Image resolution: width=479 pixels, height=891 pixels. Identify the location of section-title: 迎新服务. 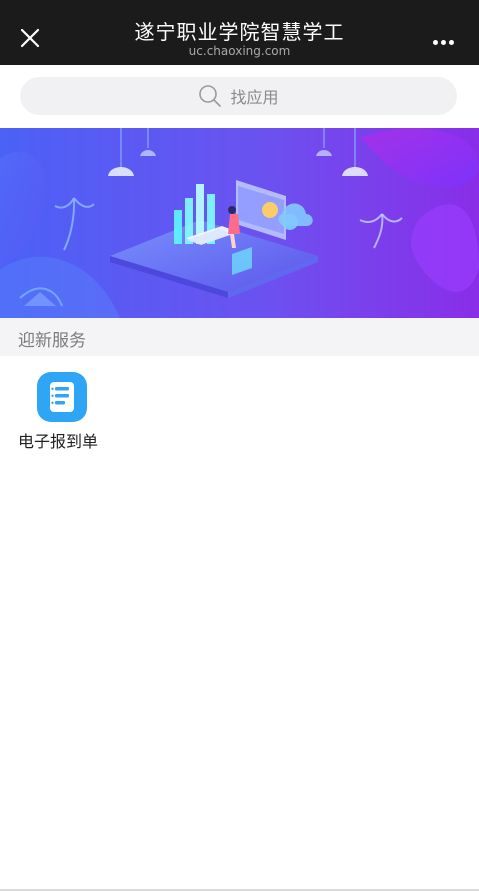
(52, 341).